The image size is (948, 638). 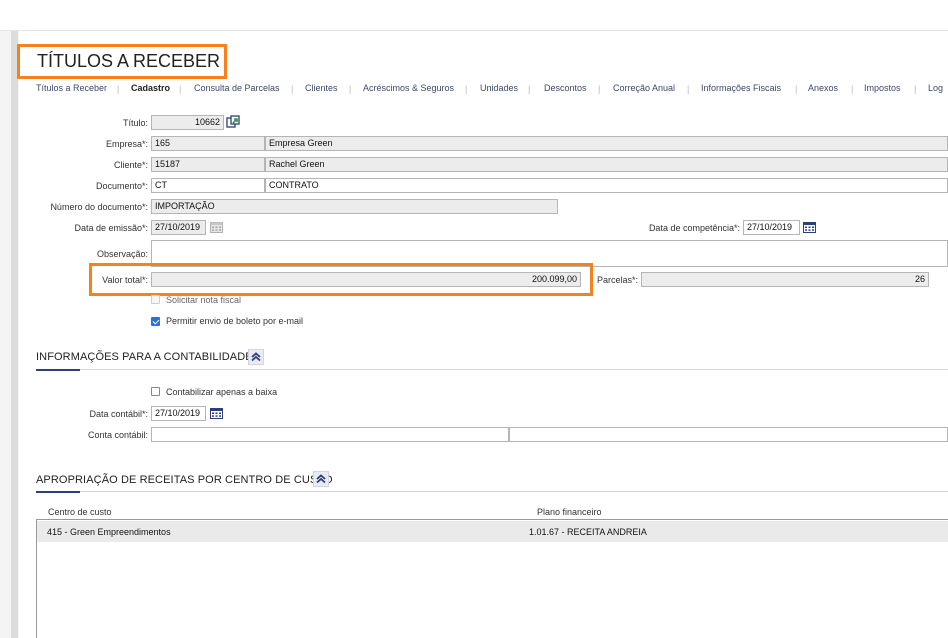 I want to click on solicitar-nota-label: Solicitar nota fiscal, so click(x=204, y=300).